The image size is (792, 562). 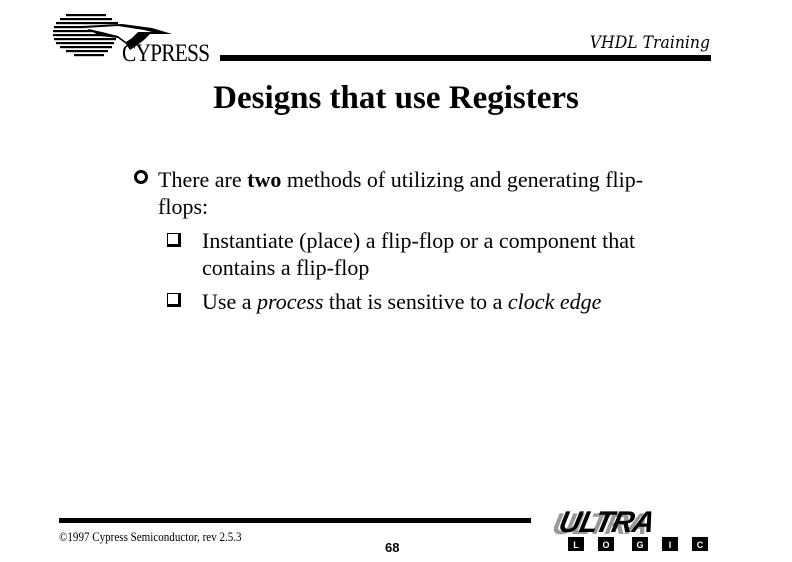 What do you see at coordinates (166, 53) in the screenshot?
I see `cypress-wordmark: CYPRESS` at bounding box center [166, 53].